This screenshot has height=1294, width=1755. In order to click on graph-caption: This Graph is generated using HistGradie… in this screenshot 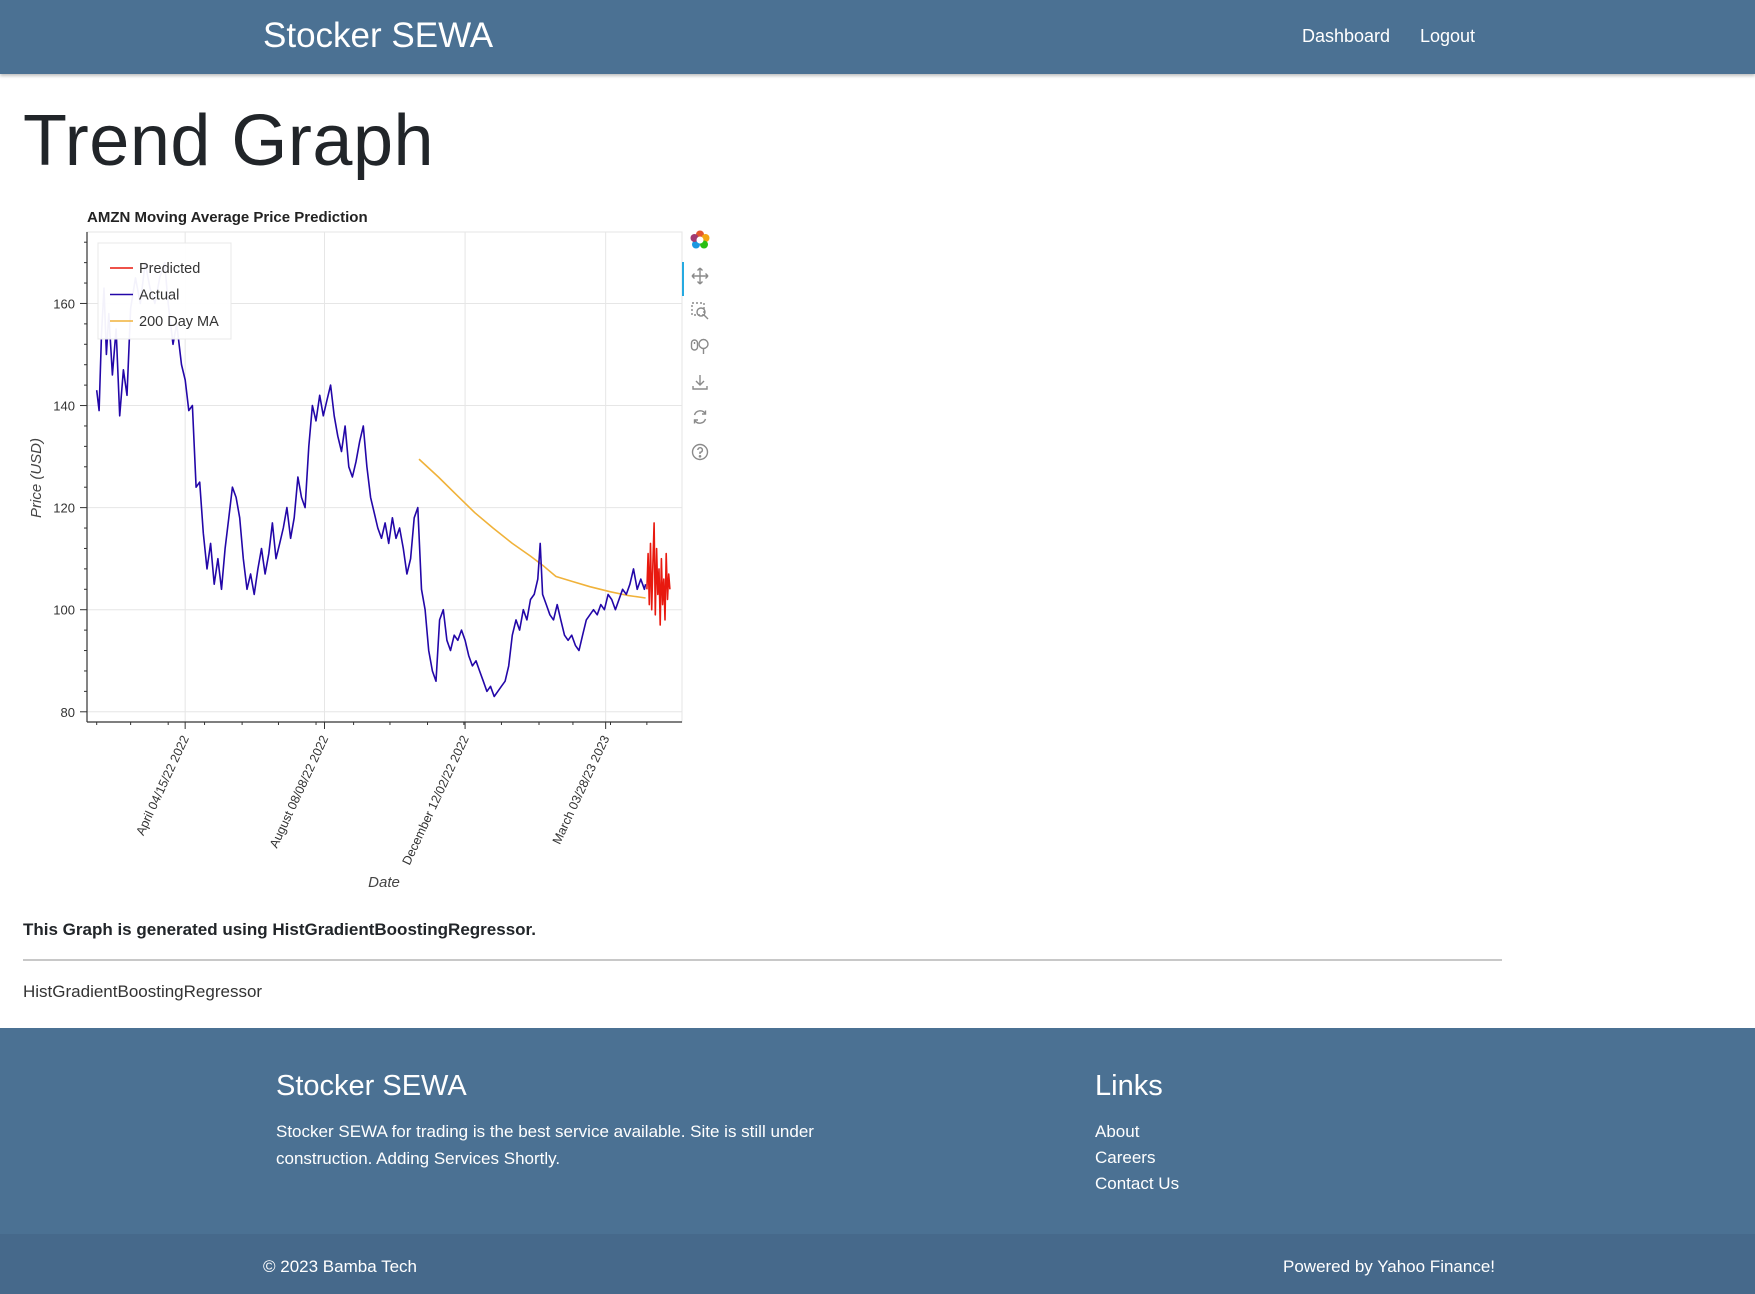, I will do `click(279, 929)`.